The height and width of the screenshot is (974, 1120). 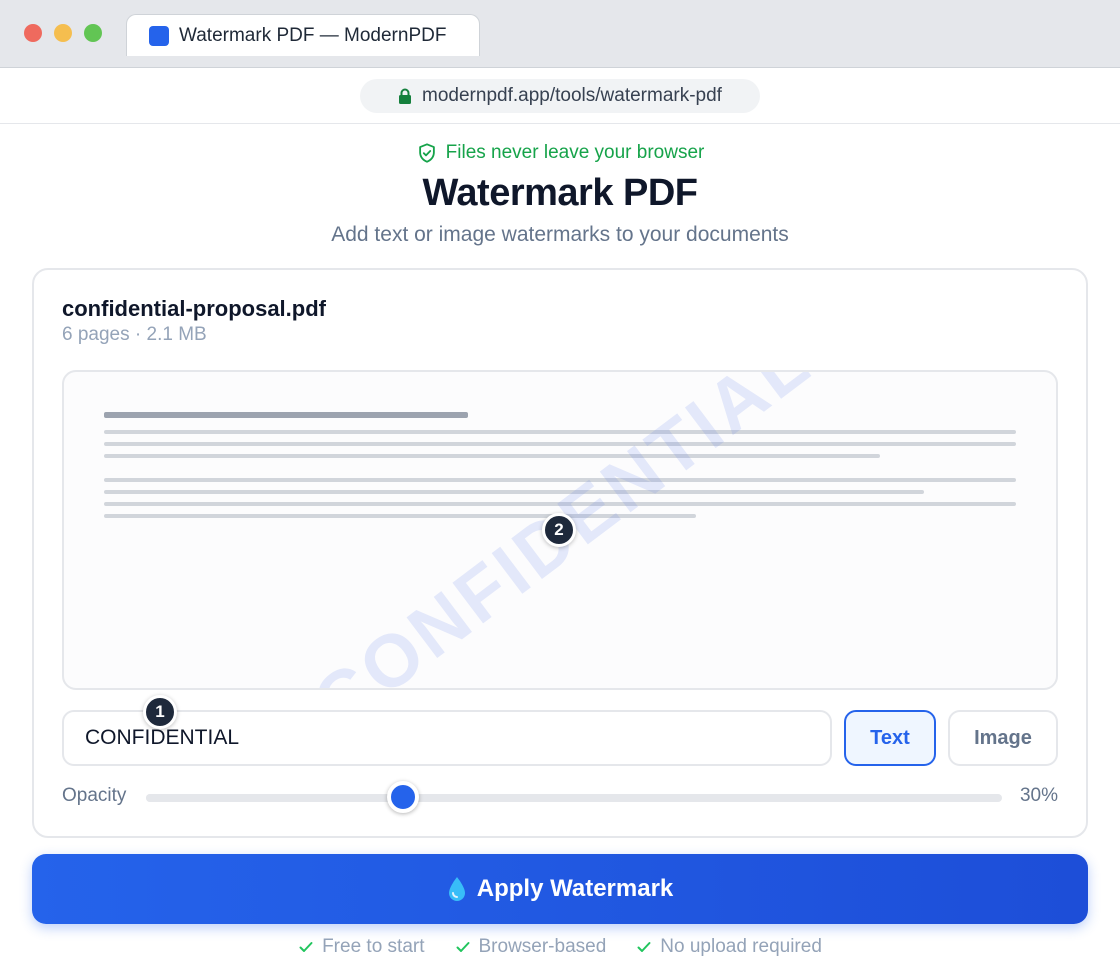 What do you see at coordinates (159, 35) in the screenshot?
I see `favicon-icon` at bounding box center [159, 35].